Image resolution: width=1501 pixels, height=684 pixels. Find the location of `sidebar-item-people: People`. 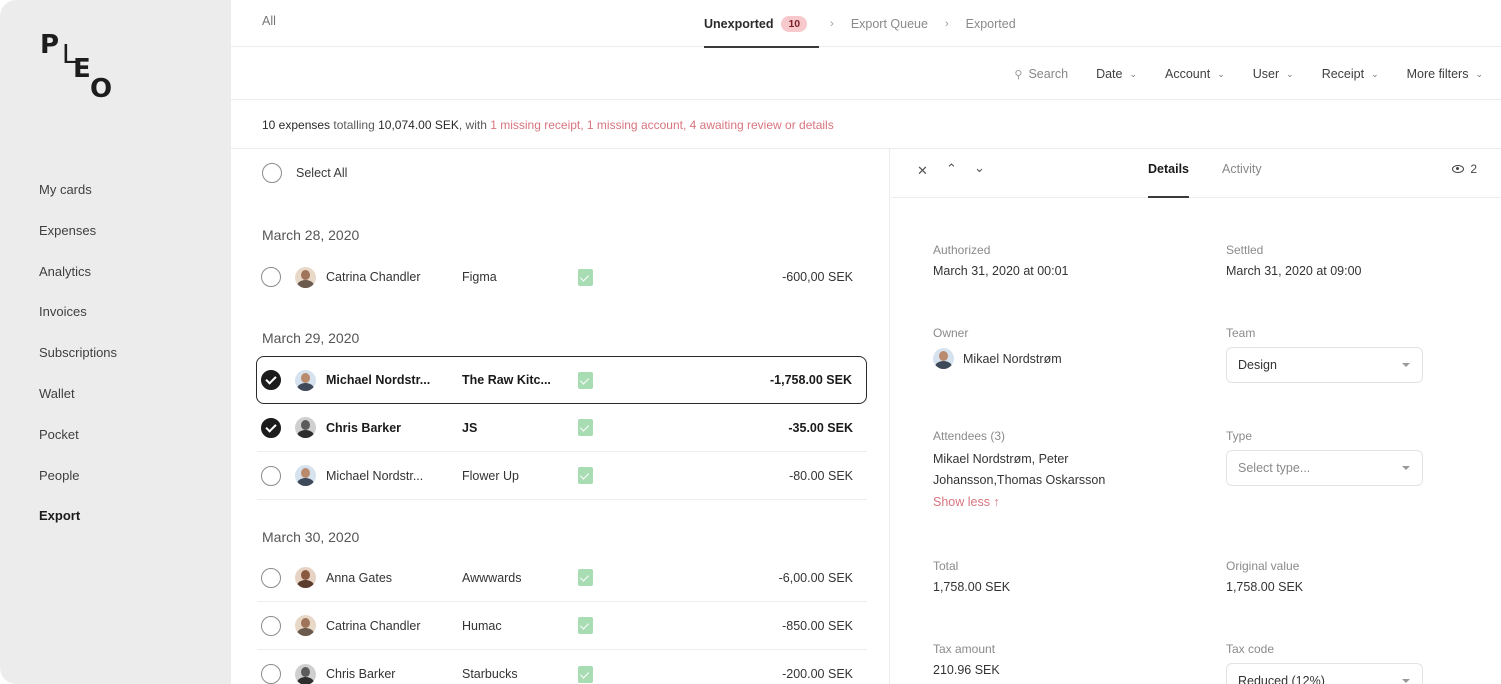

sidebar-item-people: People is located at coordinates (78, 484).